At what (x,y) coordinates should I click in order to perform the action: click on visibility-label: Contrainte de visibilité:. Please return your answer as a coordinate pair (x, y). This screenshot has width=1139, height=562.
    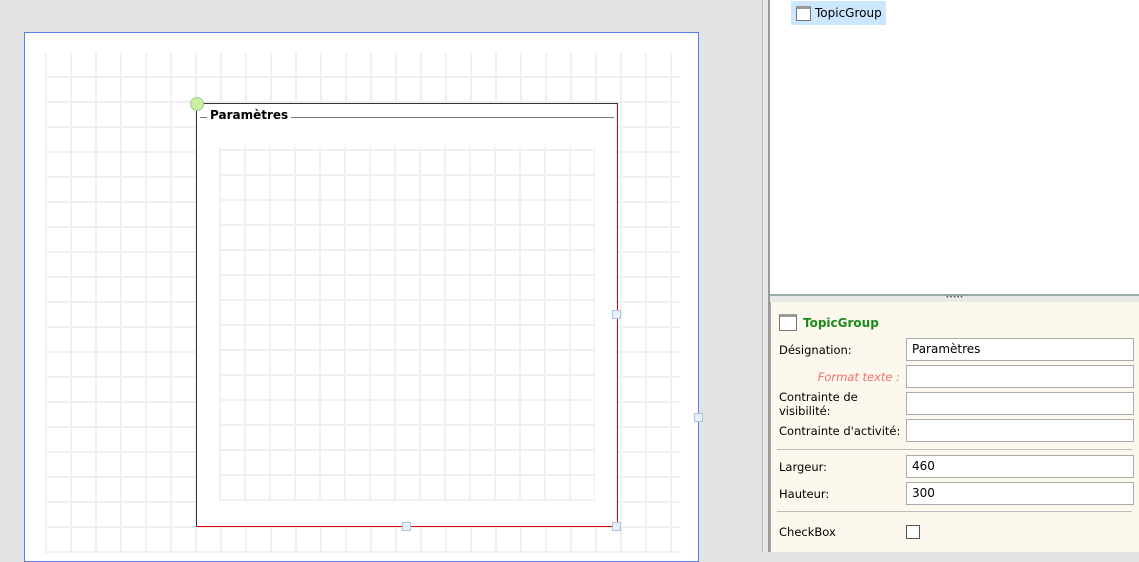
    Looking at the image, I should click on (818, 403).